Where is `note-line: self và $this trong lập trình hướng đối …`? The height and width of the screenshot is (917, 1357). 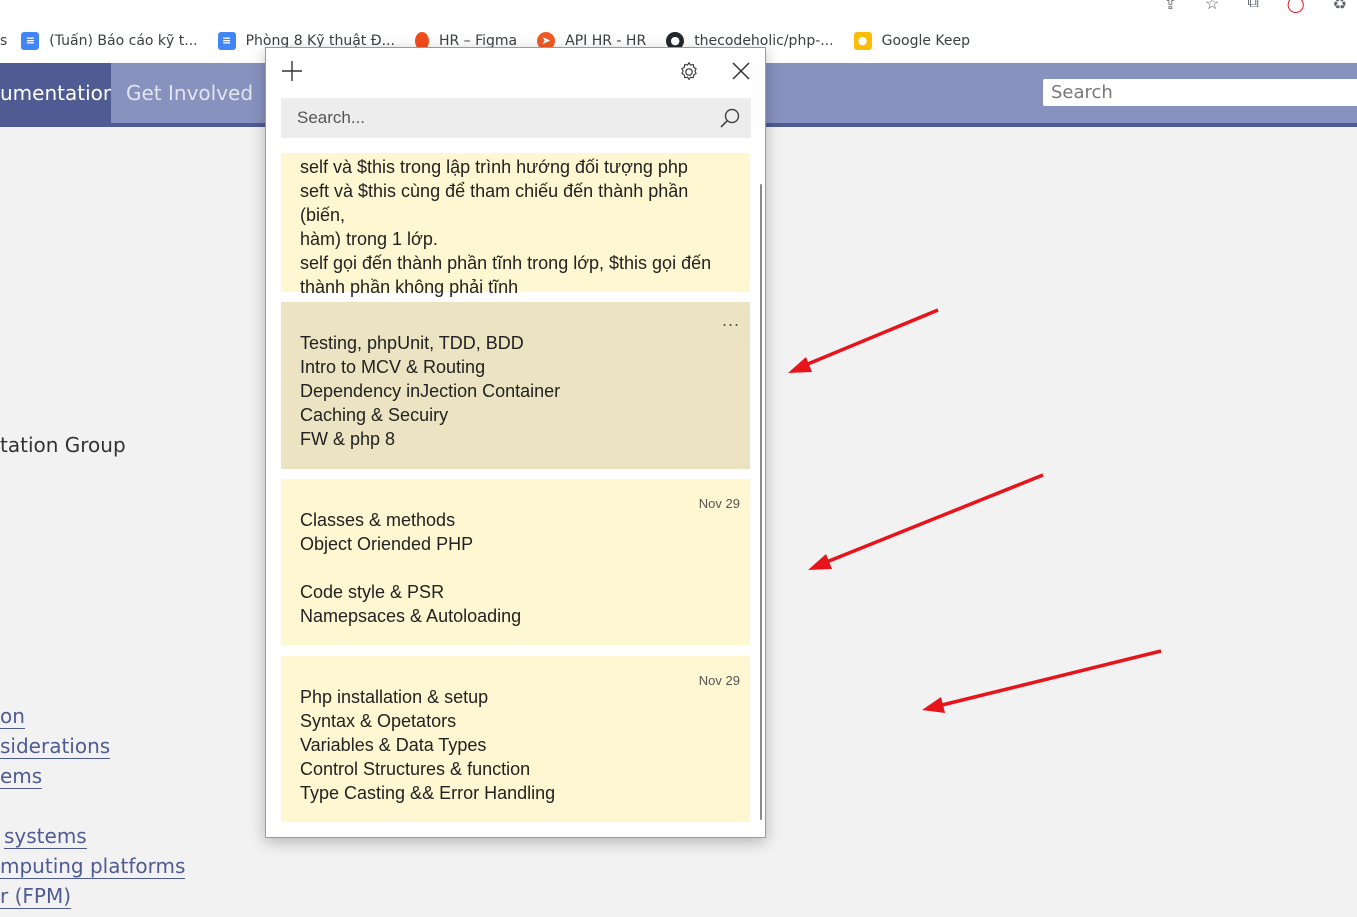 note-line: self và $this trong lập trình hướng đối … is located at coordinates (494, 167).